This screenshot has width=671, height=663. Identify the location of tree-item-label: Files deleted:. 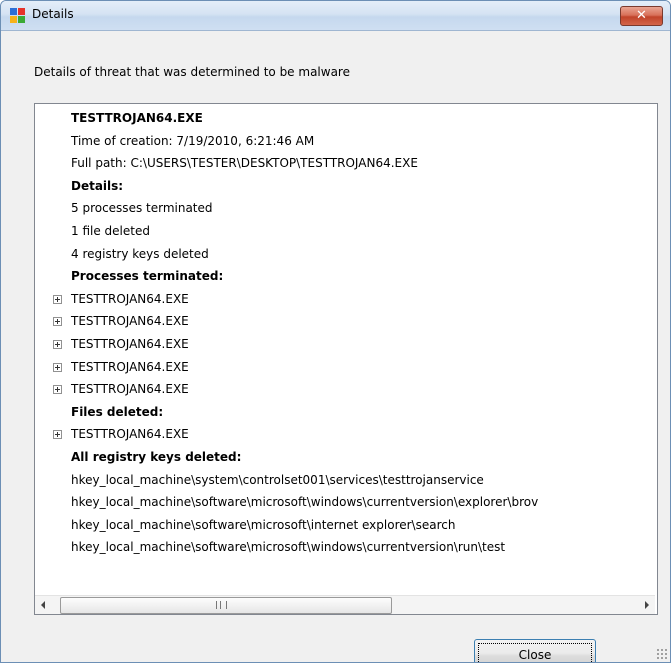
(117, 411).